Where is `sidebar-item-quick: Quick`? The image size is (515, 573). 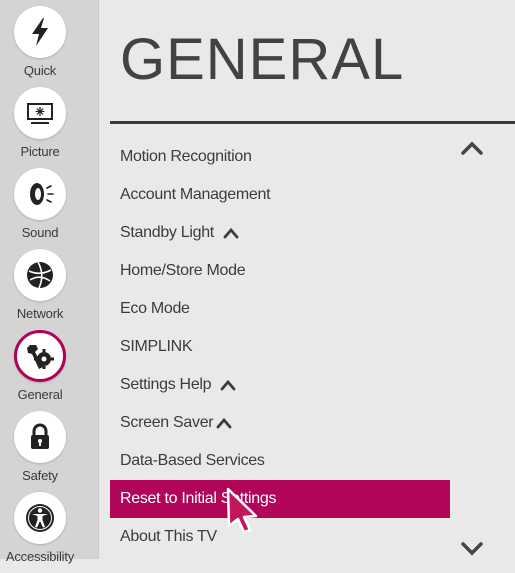 sidebar-item-quick: Quick is located at coordinates (40, 46).